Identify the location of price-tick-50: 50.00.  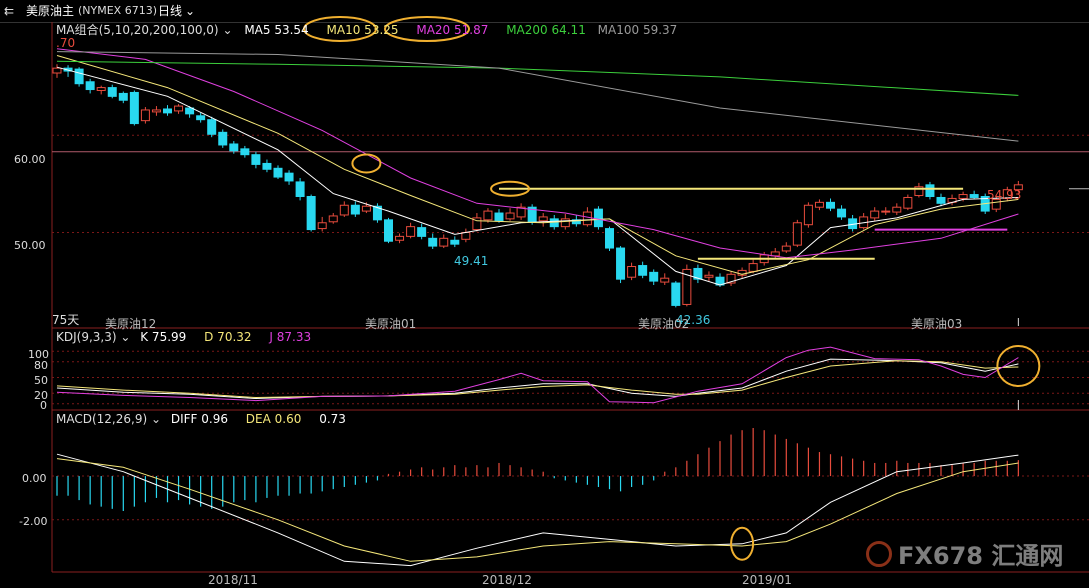
(30, 245).